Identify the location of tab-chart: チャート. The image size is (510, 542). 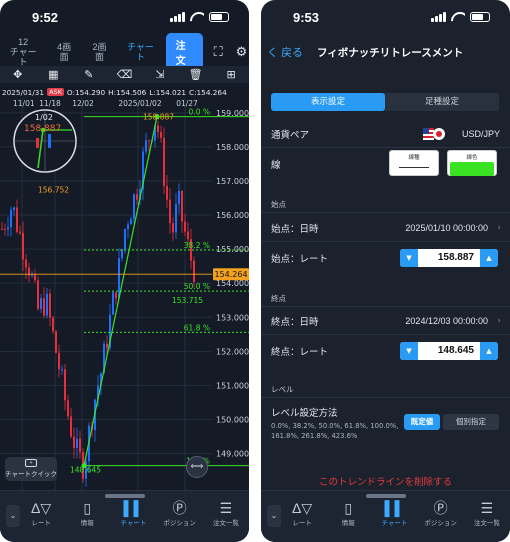
(140, 52).